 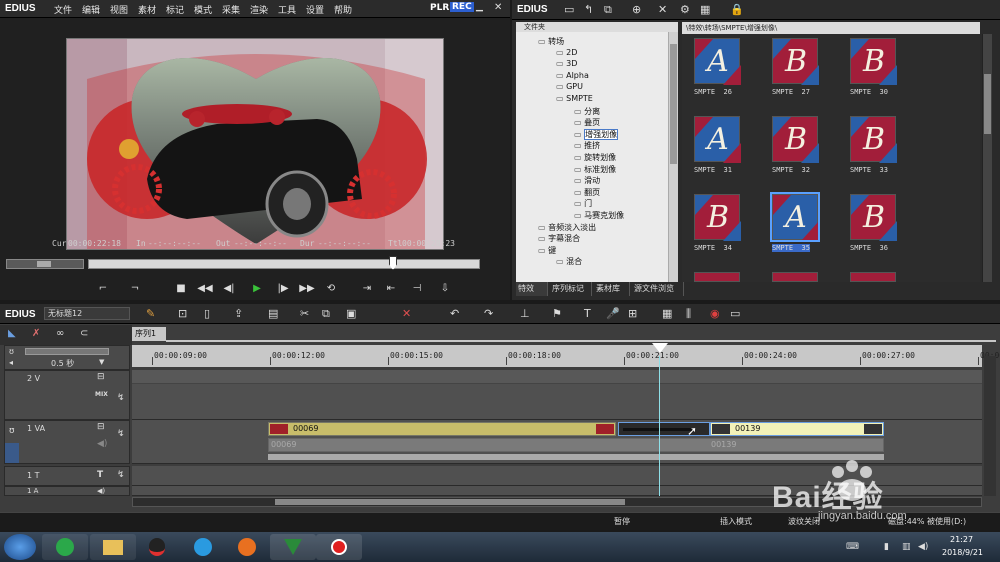 What do you see at coordinates (557, 476) in the screenshot?
I see `track-t1` at bounding box center [557, 476].